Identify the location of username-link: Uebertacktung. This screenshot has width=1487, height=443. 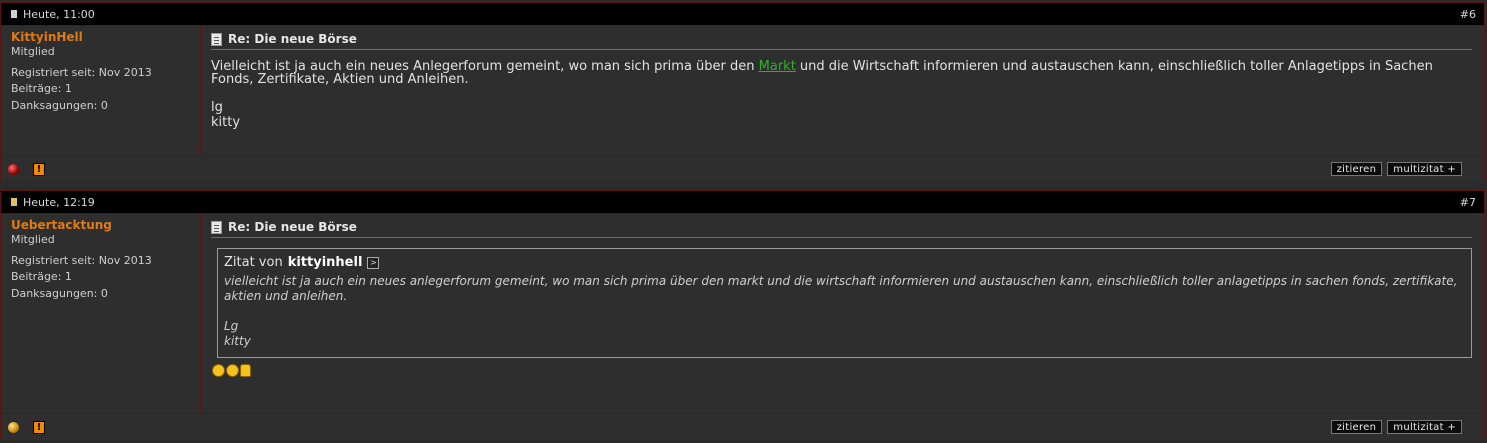
(100, 225).